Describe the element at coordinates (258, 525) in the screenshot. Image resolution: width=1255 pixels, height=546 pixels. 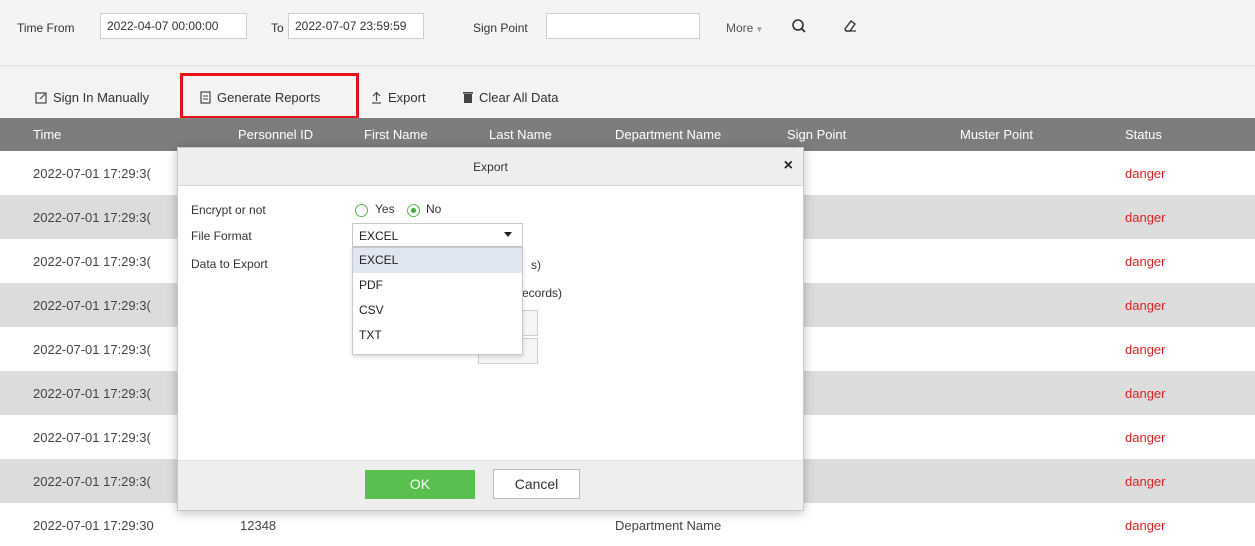
I see `cell-personnel-id: 12348` at that location.